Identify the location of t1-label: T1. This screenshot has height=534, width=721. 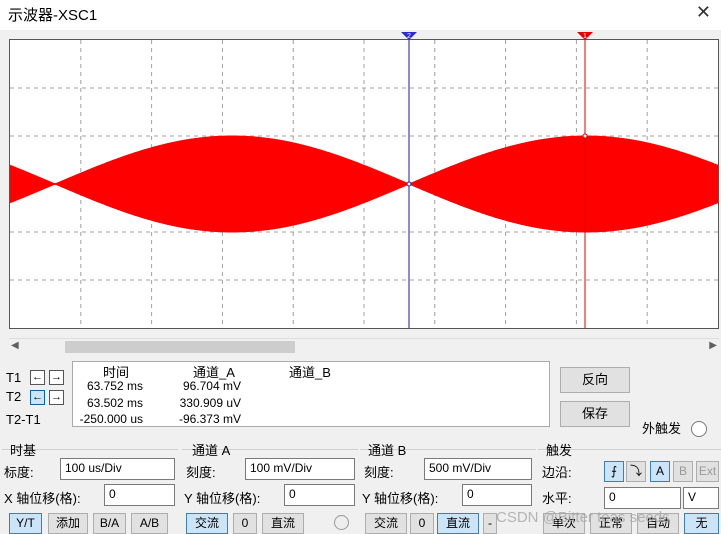
(14, 377).